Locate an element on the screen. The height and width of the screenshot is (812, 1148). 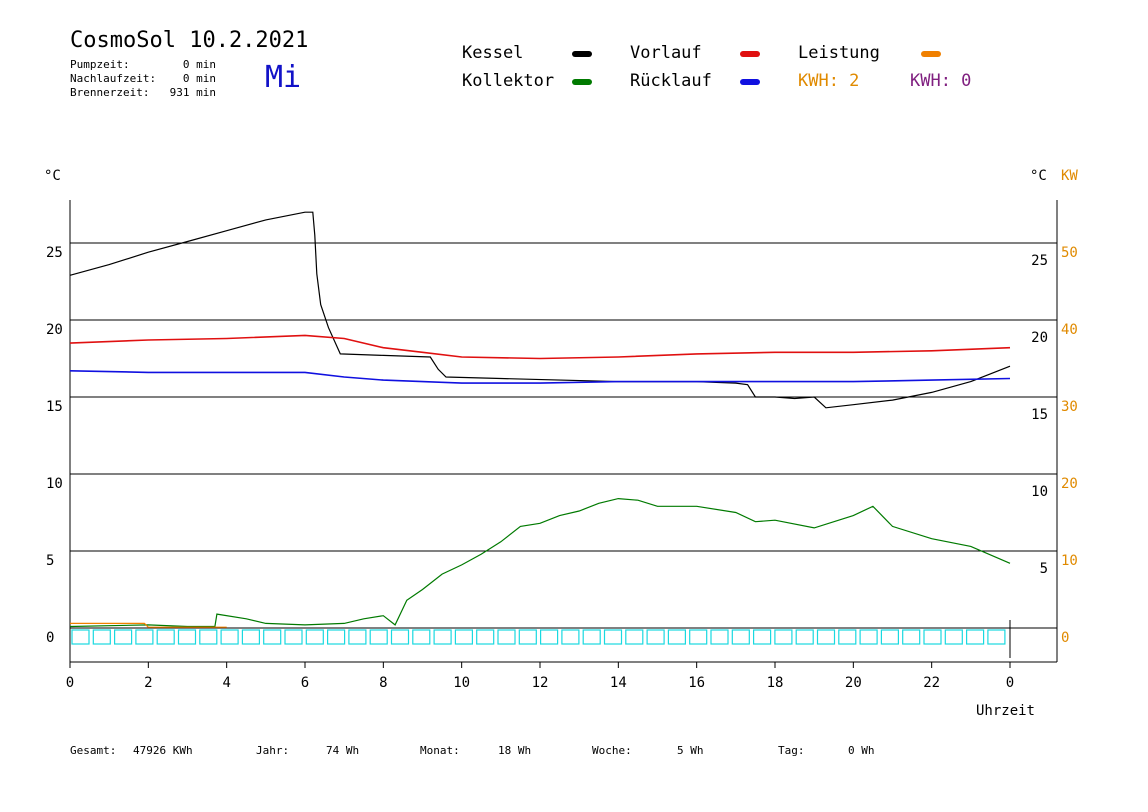
y-right-temp-tick-label: 10 is located at coordinates (1039, 492).